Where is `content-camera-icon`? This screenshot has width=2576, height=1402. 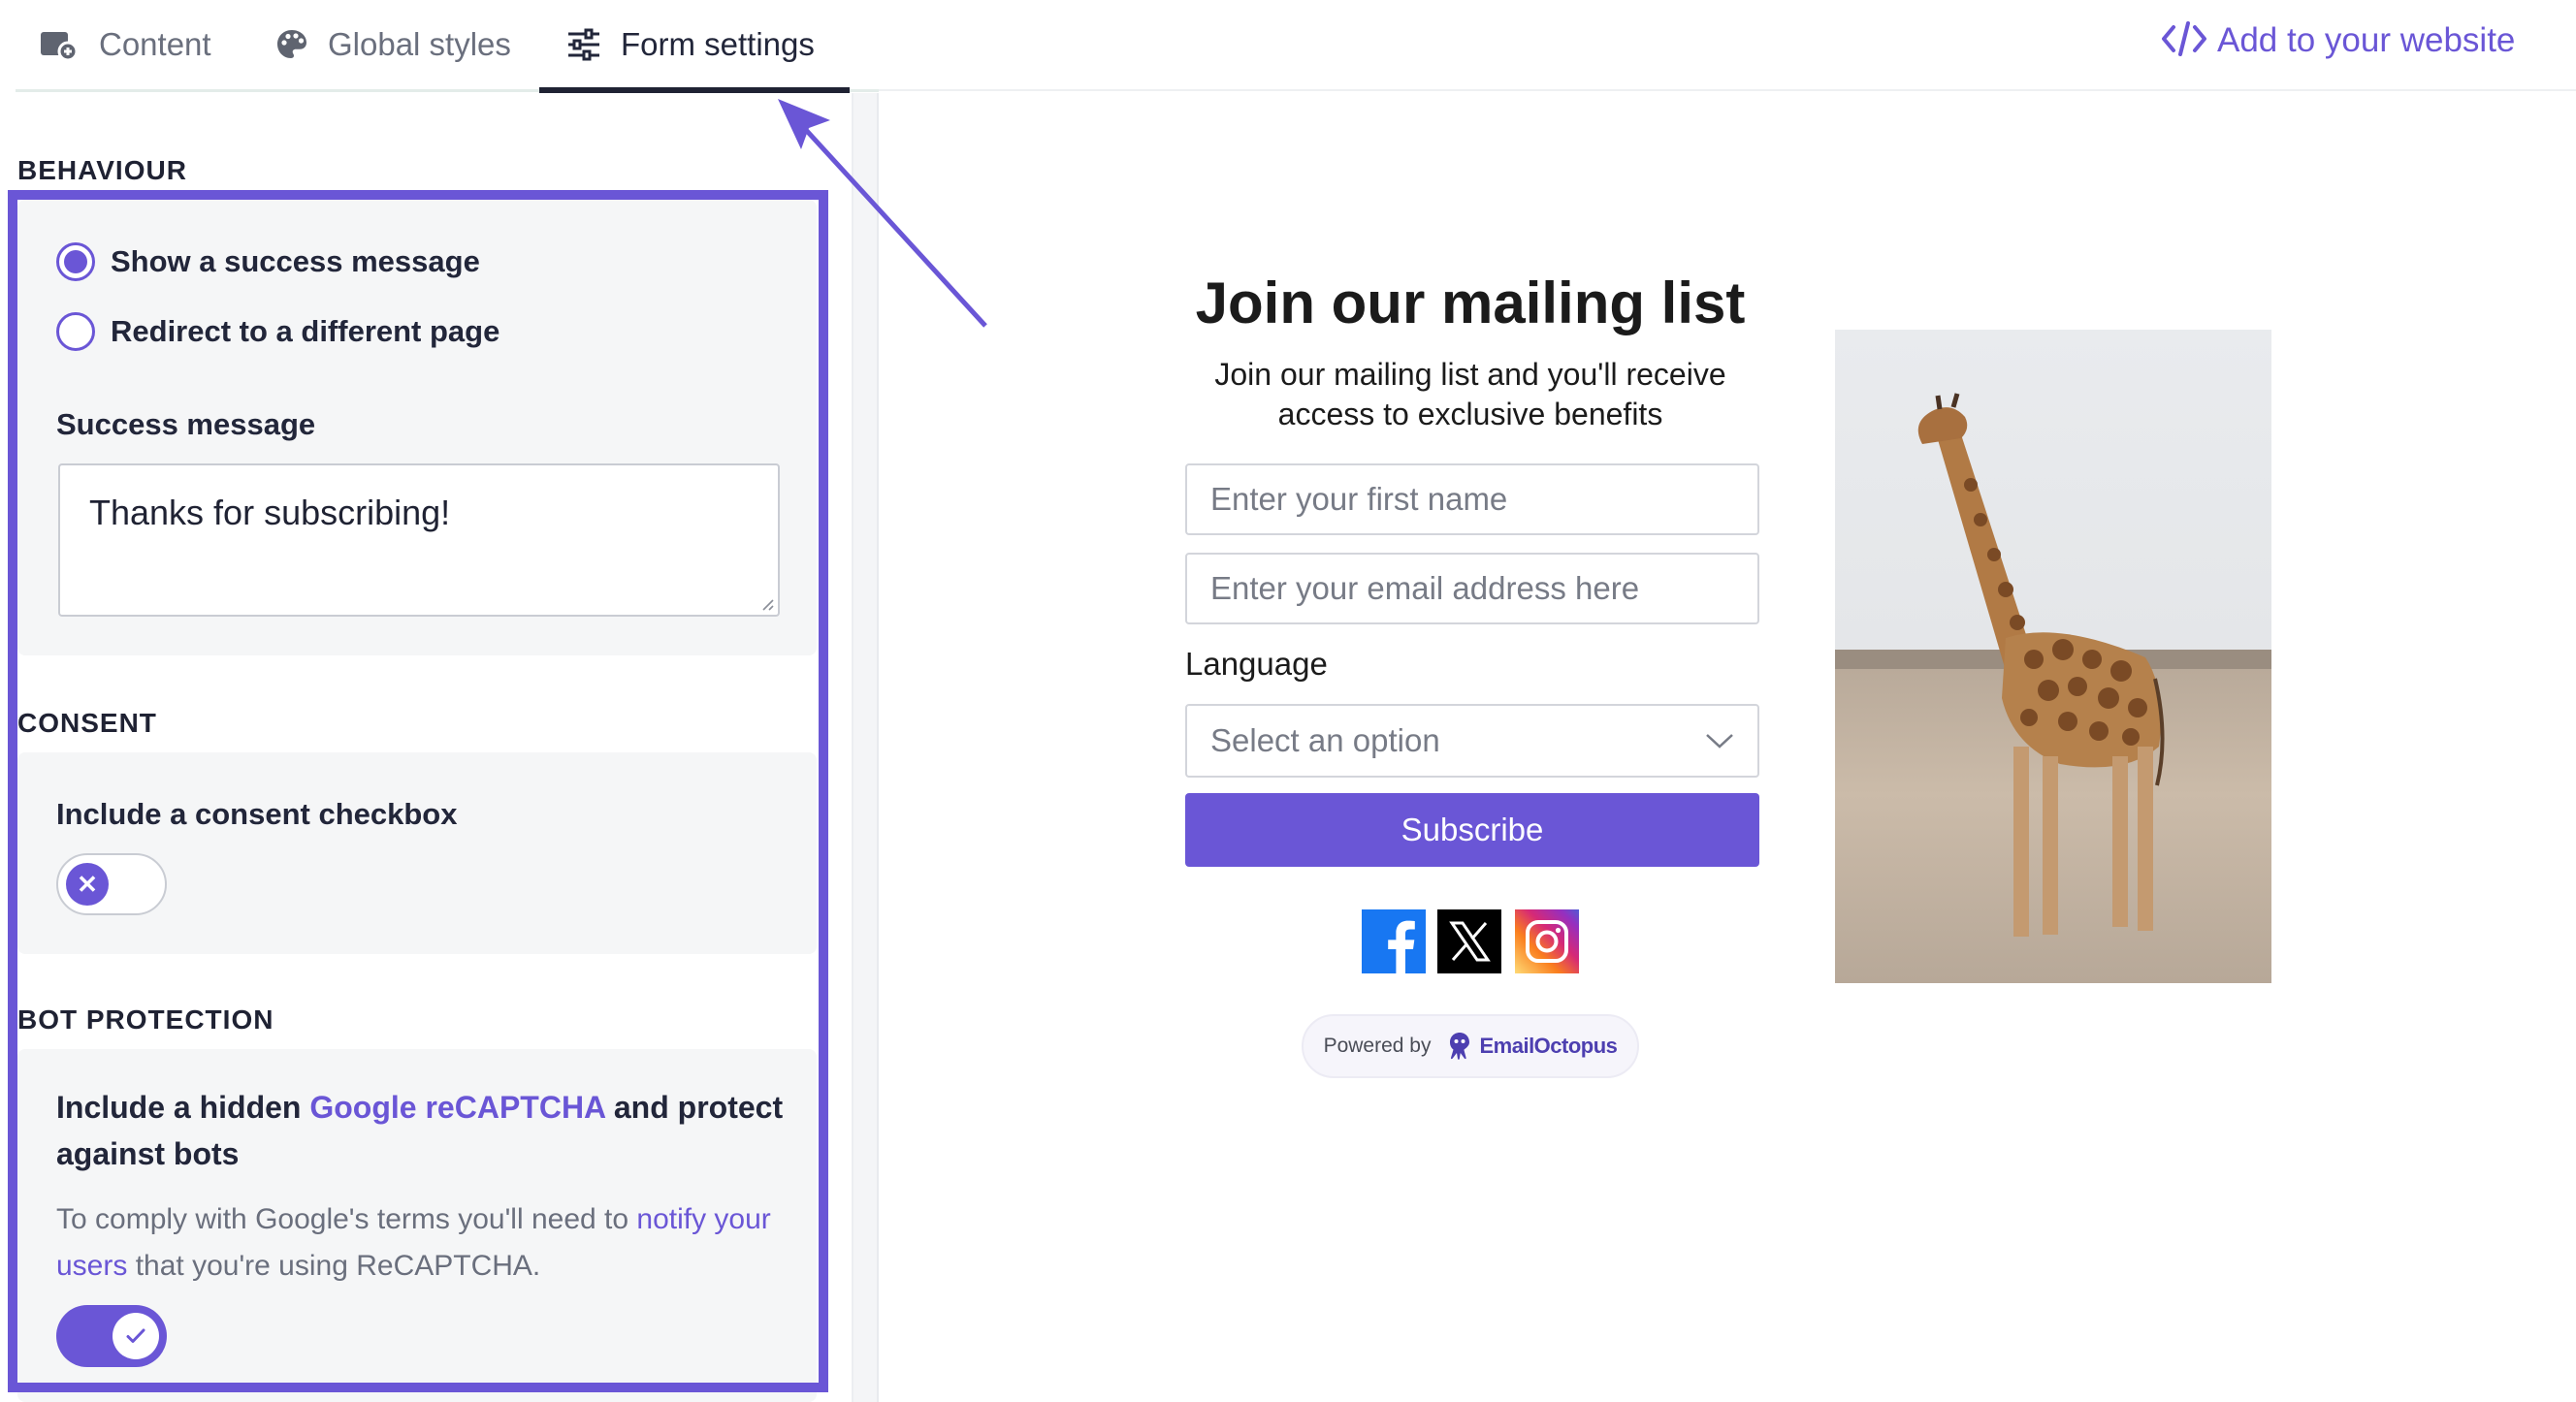
content-camera-icon is located at coordinates (59, 44).